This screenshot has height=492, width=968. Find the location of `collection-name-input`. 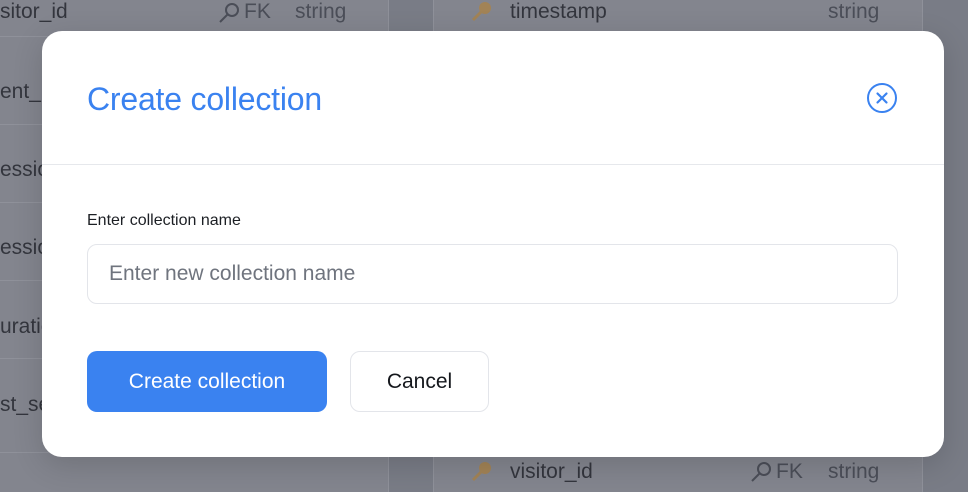

collection-name-input is located at coordinates (492, 274).